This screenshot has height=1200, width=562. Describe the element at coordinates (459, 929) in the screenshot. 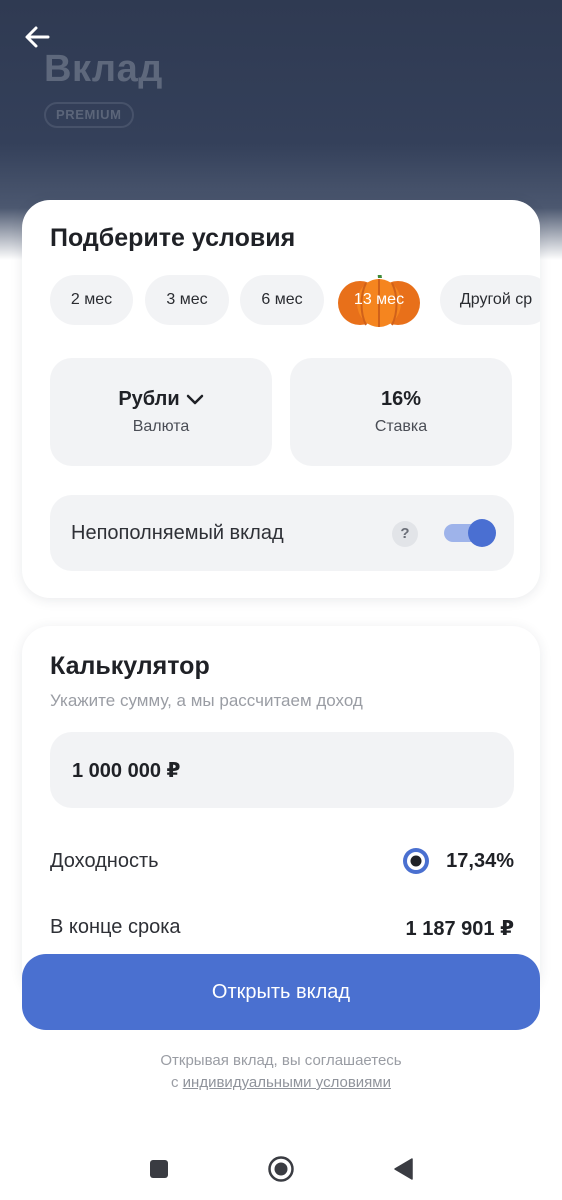

I see `end-of-term-value: 1 187 901 ₽` at that location.